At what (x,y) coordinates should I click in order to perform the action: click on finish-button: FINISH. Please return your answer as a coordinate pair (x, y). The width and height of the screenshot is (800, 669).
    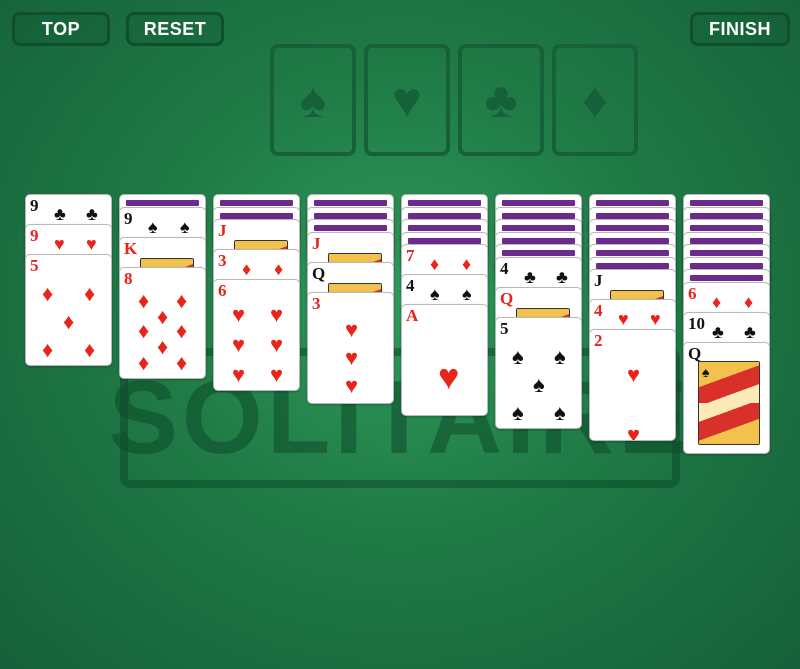
    Looking at the image, I should click on (740, 29).